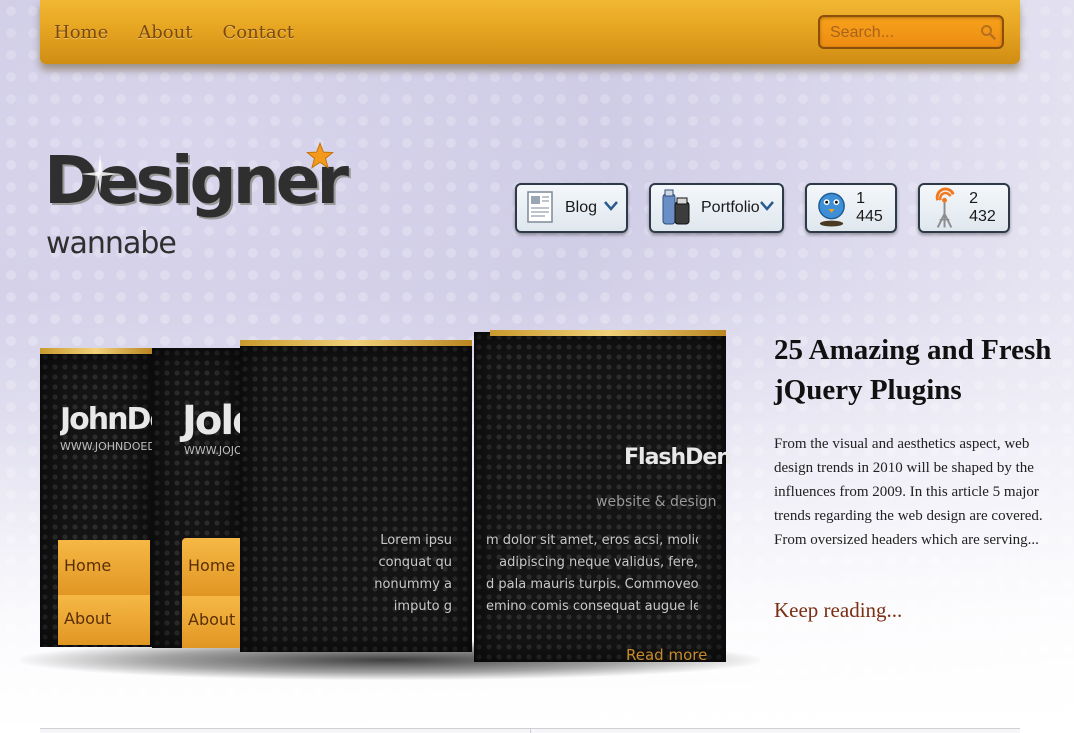 Image resolution: width=1074 pixels, height=733 pixels. I want to click on search-icon, so click(988, 32).